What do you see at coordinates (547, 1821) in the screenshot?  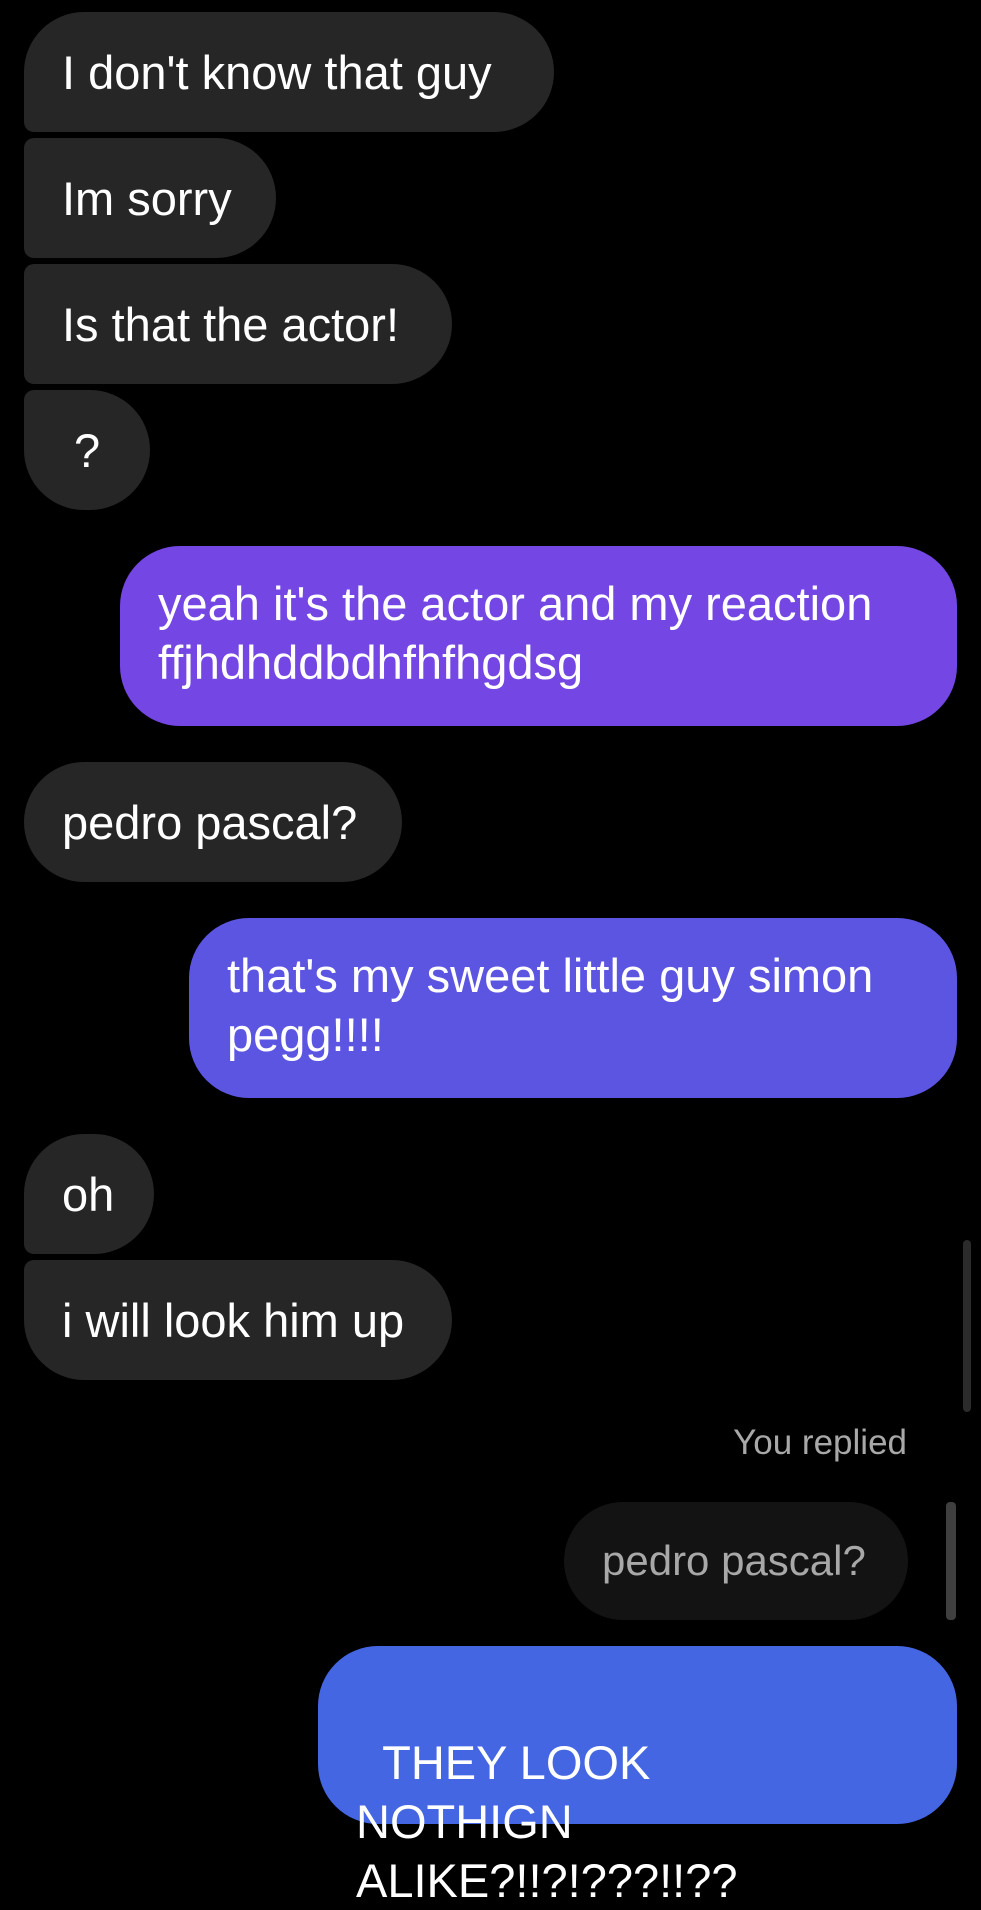 I see `message-text: THEY LOOK NOTHIGN ALIKE?!!?!???!!??` at bounding box center [547, 1821].